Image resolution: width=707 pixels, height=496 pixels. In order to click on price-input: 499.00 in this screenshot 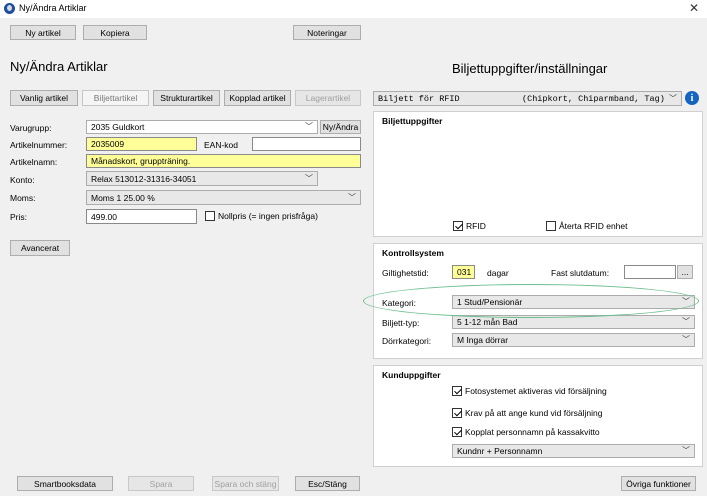, I will do `click(141, 216)`.